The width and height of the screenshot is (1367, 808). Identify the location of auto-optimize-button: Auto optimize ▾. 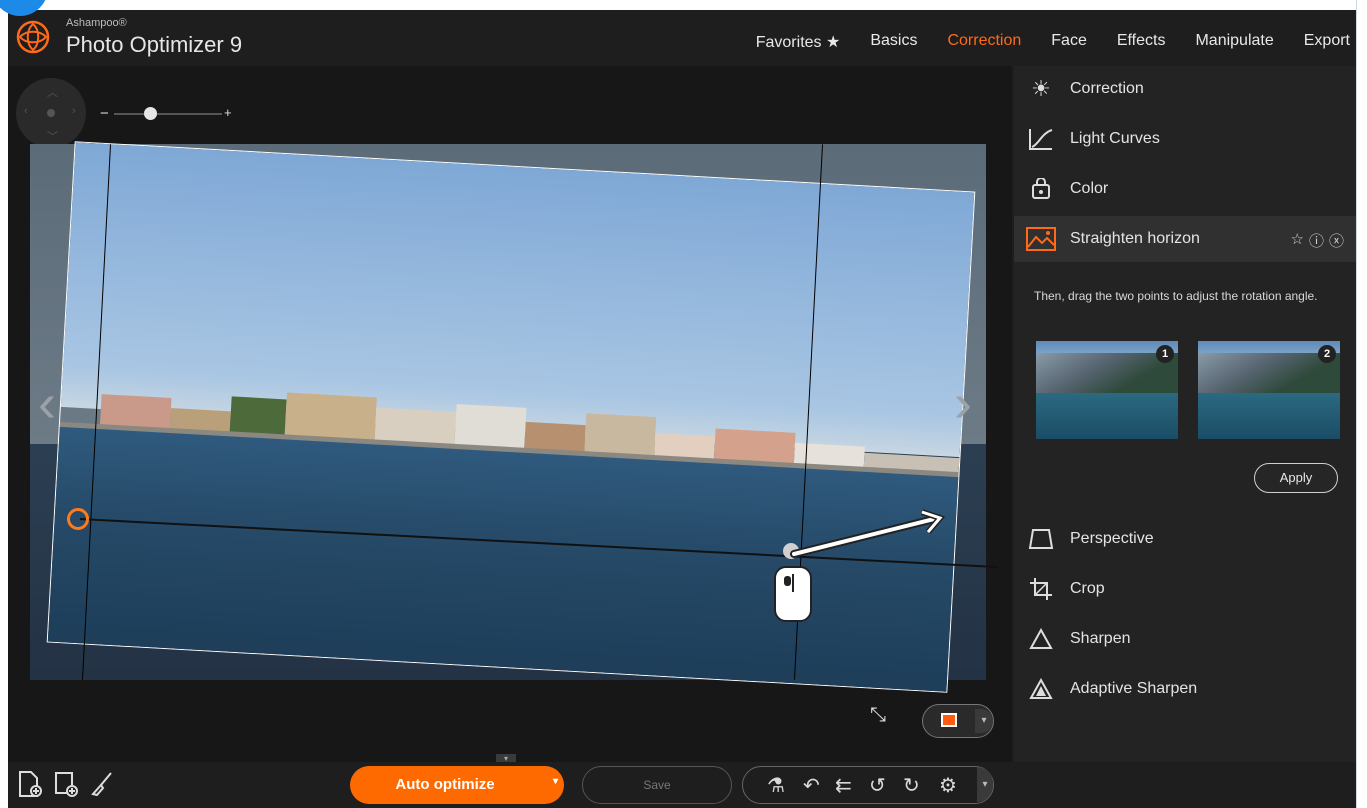
(457, 785).